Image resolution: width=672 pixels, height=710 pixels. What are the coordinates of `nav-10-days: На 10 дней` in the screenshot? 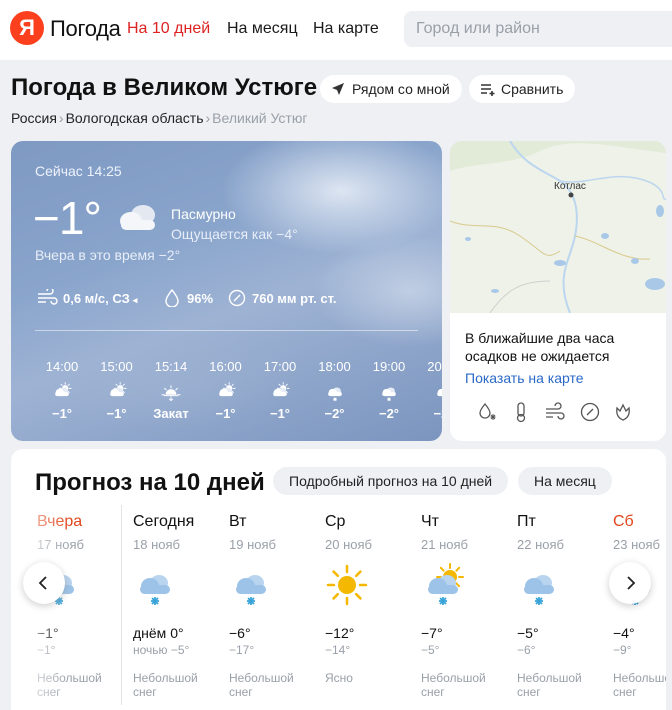 It's located at (168, 29).